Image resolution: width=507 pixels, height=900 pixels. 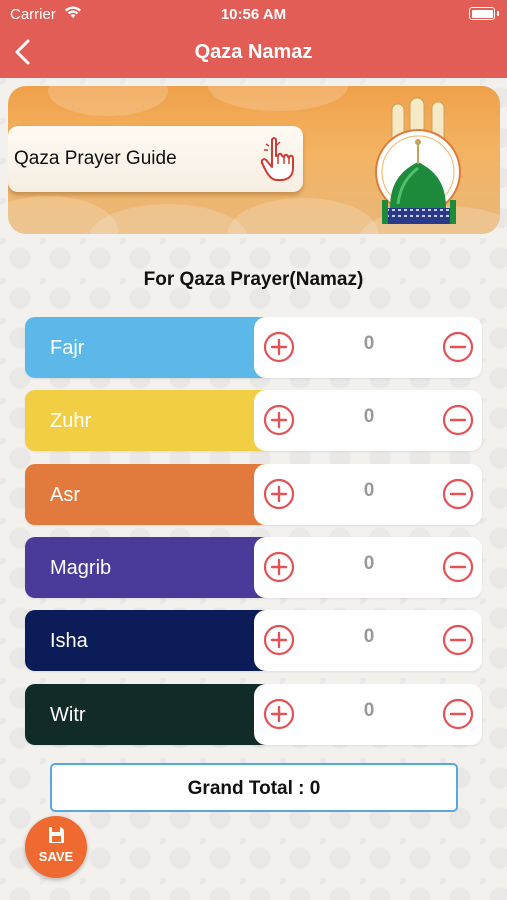 I want to click on qaza-prayer-guide-button: Qaza Prayer Guide, so click(x=155, y=159).